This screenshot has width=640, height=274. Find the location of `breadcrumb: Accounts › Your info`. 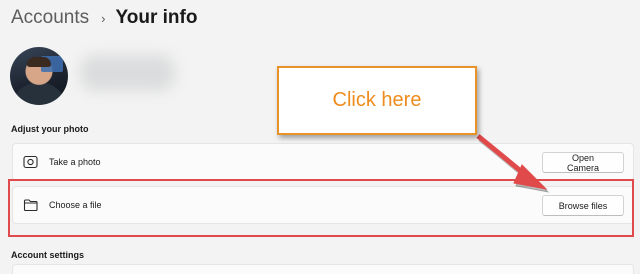

breadcrumb: Accounts › Your info is located at coordinates (104, 18).